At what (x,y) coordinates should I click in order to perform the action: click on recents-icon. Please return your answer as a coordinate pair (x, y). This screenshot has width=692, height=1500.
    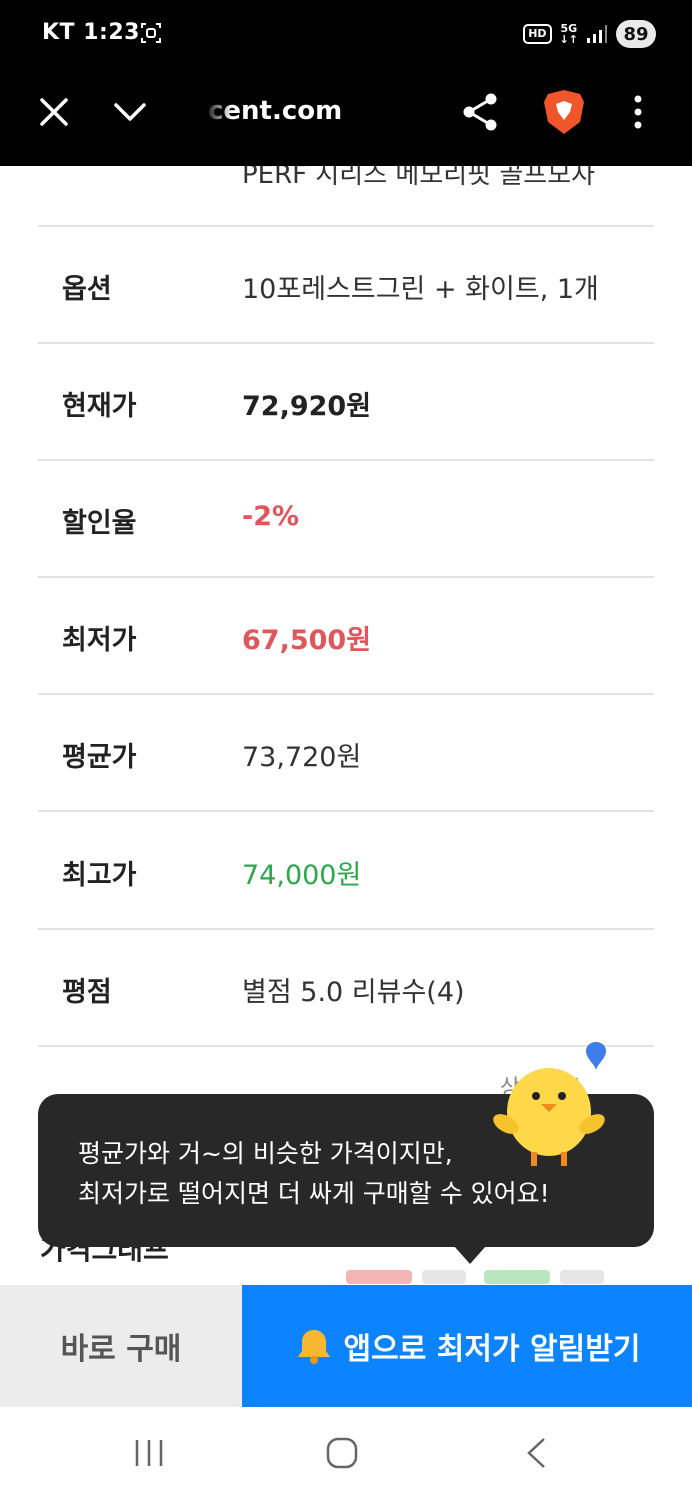
    Looking at the image, I should click on (149, 1453).